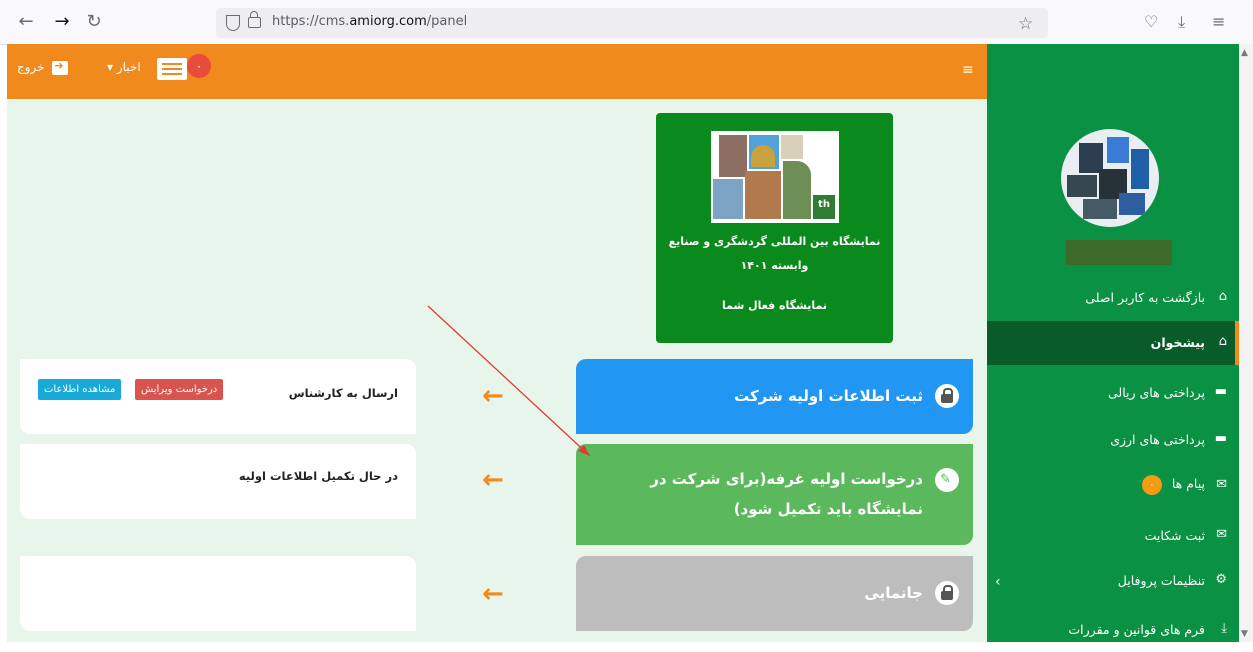 Image resolution: width=1253 pixels, height=652 pixels. What do you see at coordinates (775, 177) in the screenshot?
I see `exhibition-logo: th` at bounding box center [775, 177].